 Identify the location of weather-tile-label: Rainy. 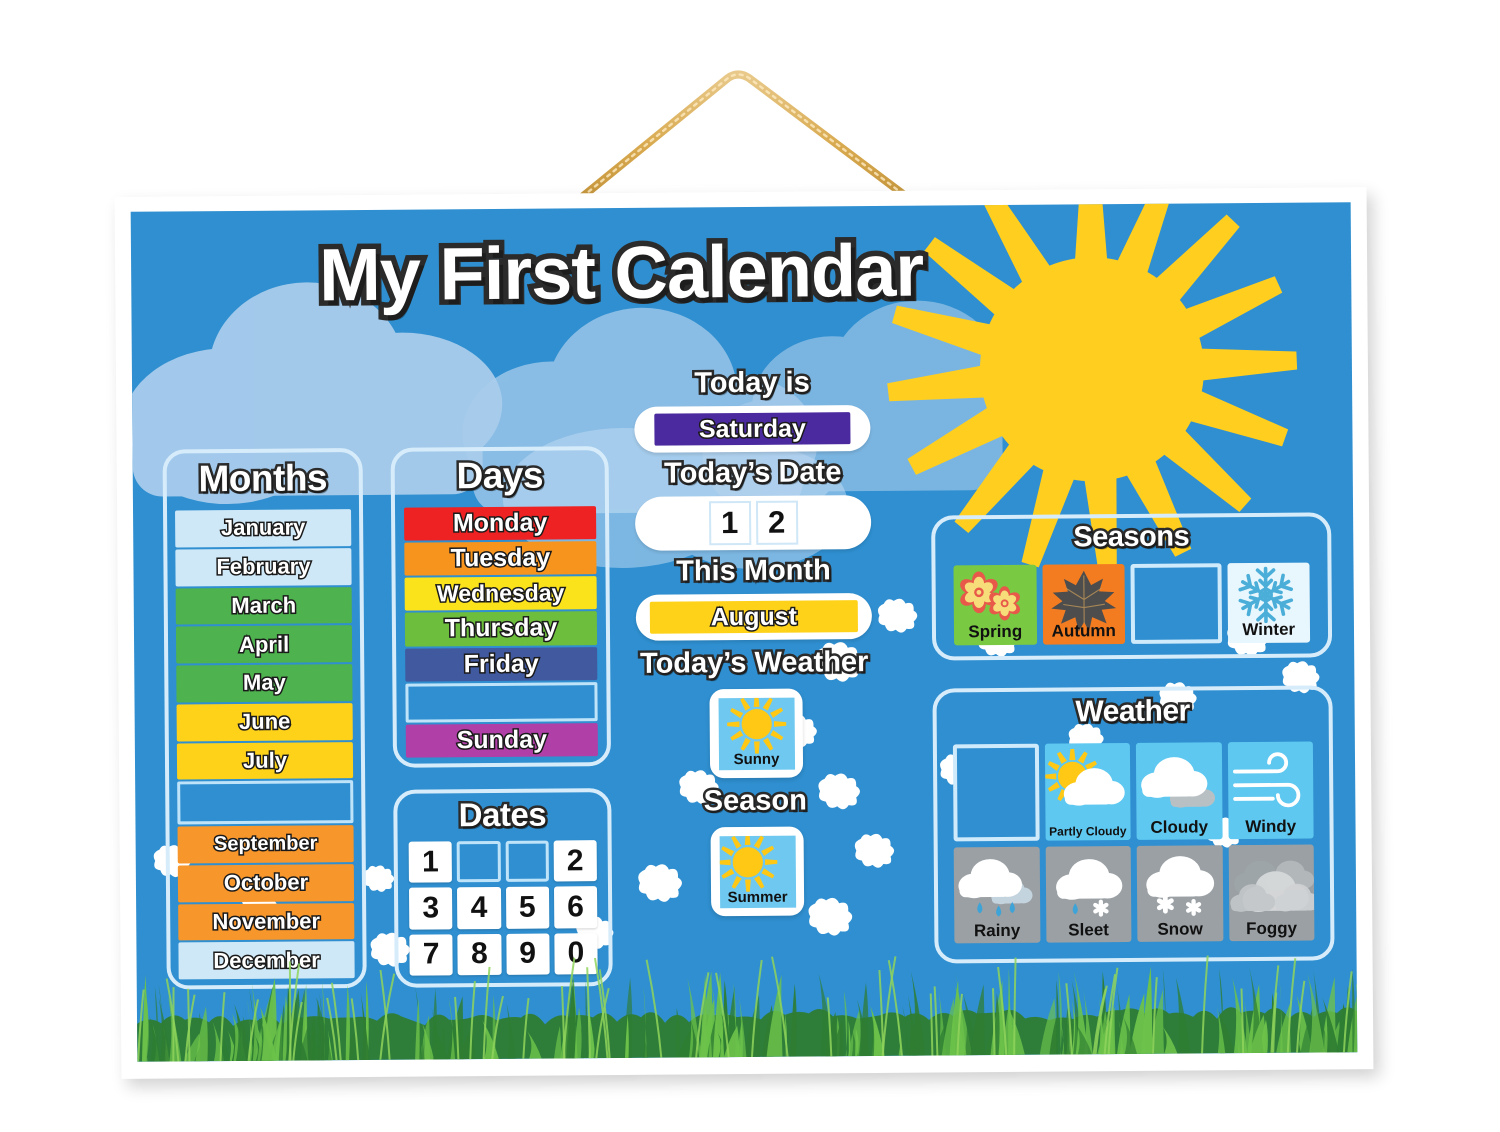
(997, 930).